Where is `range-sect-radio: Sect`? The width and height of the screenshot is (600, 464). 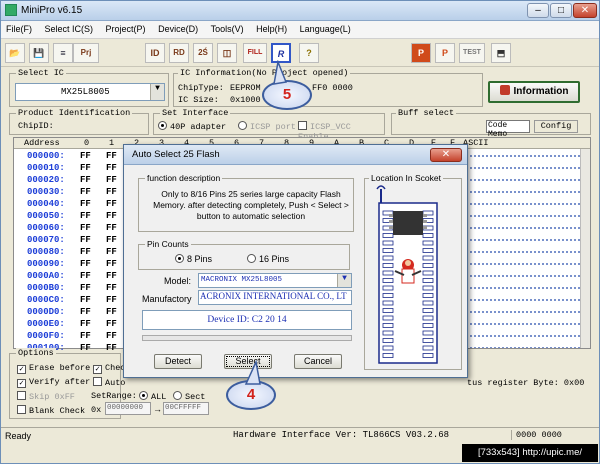
range-sect-radio: Sect is located at coordinates (189, 396).